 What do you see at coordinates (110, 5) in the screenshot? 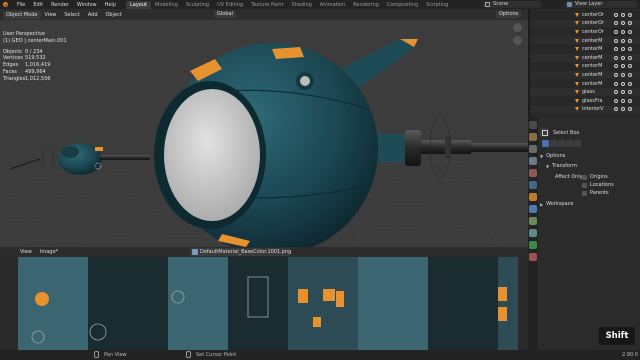
I see `menu-help: Help` at bounding box center [110, 5].